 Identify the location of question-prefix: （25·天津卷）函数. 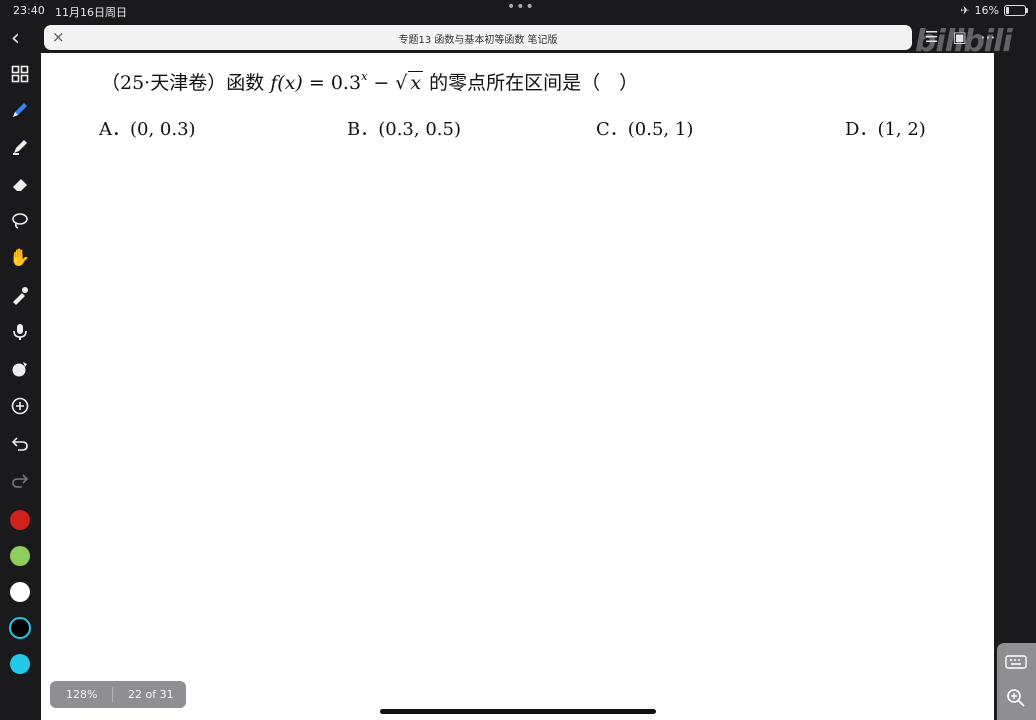
(183, 83).